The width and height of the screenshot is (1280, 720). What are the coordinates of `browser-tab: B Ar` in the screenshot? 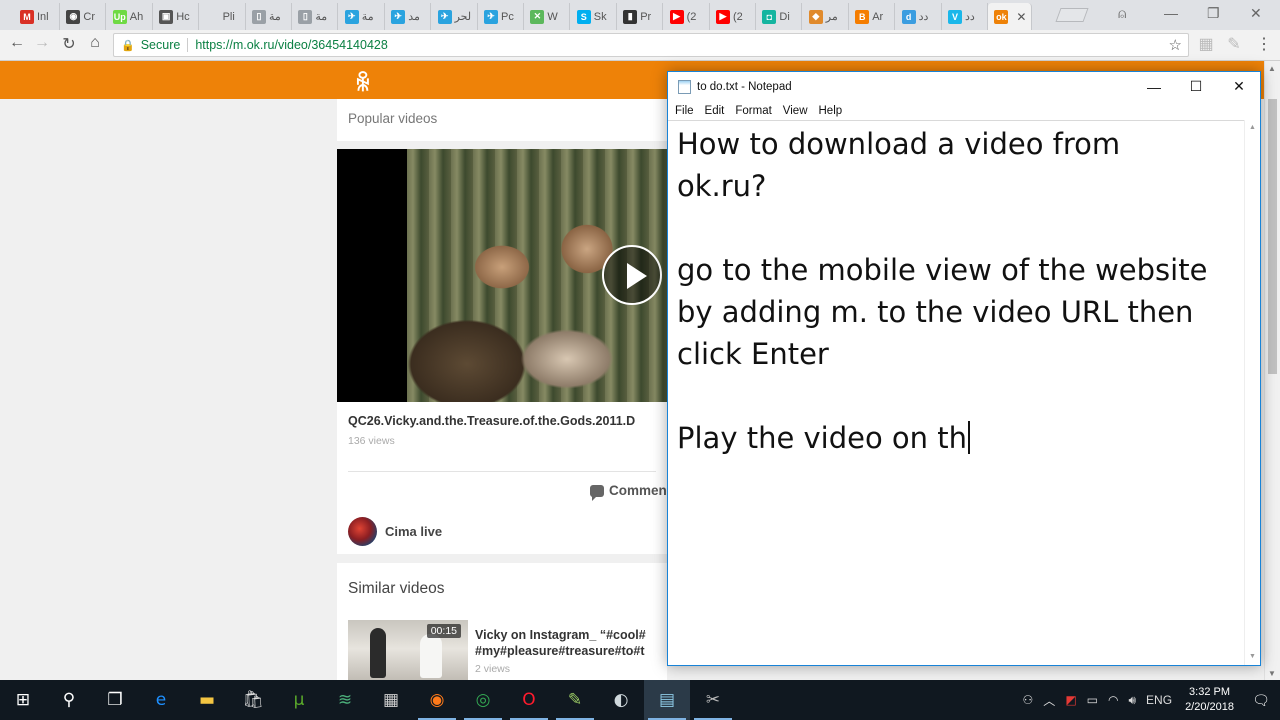 It's located at (872, 16).